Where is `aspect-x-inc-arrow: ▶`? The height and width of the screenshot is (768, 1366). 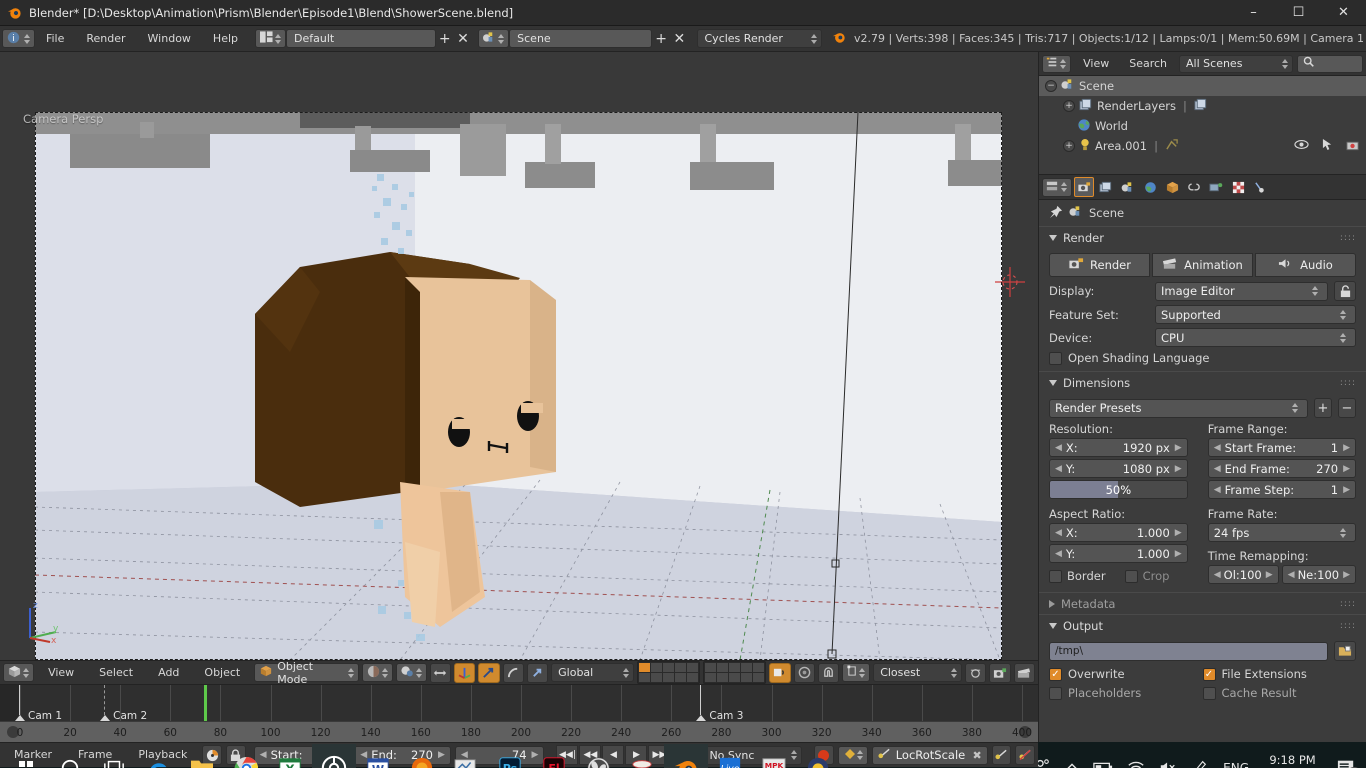 aspect-x-inc-arrow: ▶ is located at coordinates (1178, 533).